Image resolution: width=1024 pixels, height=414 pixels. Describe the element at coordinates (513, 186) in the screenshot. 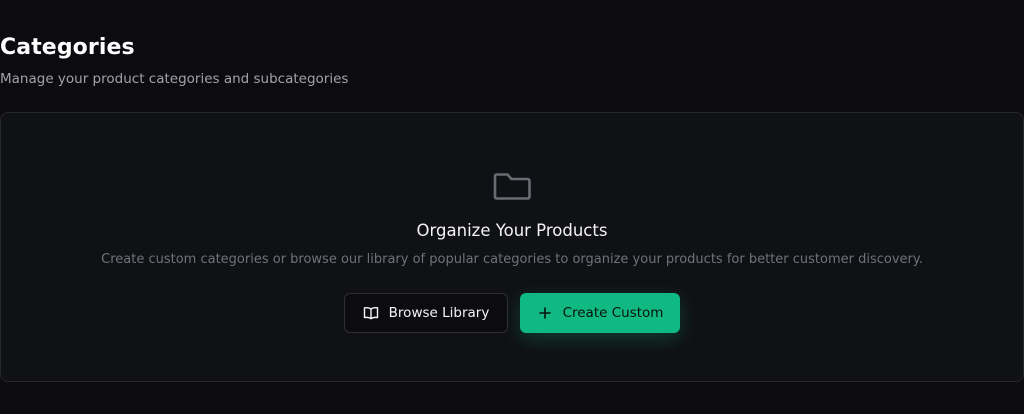

I see `folder-icon` at that location.